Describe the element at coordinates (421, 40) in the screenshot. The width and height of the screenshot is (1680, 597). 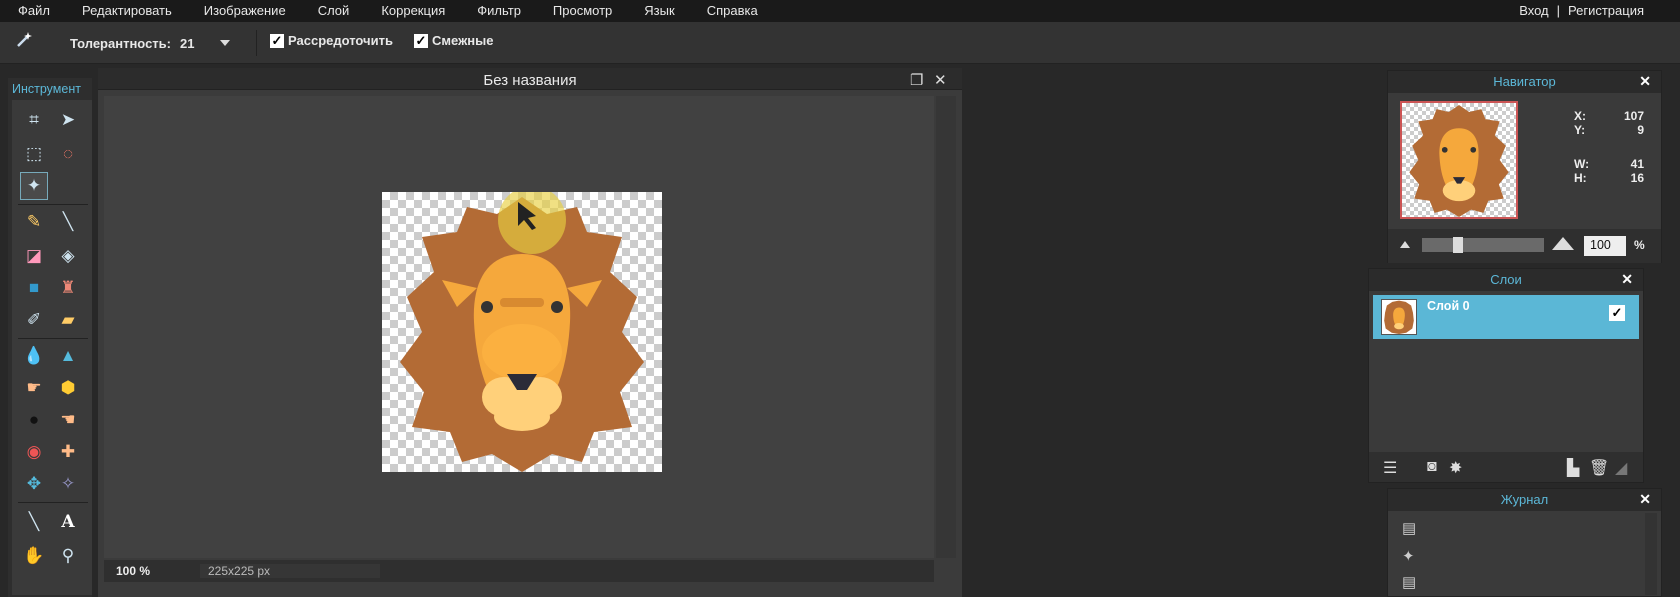
I see `contiguous-check-icon: ✓` at that location.